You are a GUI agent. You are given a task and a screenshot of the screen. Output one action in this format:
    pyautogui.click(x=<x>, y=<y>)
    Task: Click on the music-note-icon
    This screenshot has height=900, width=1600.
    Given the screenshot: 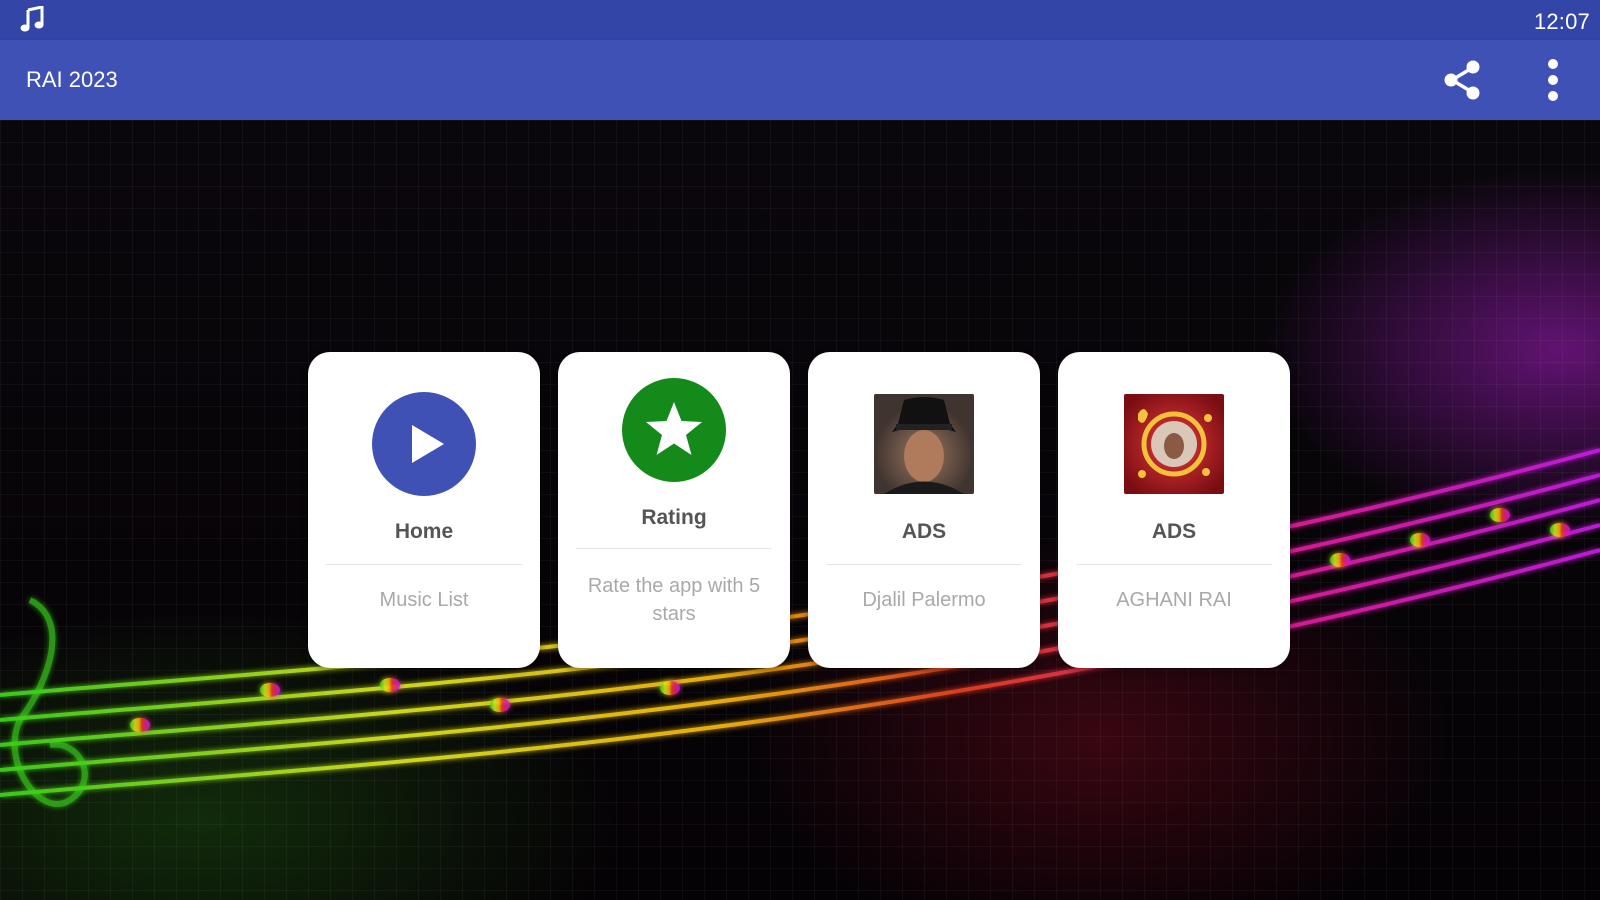 What is the action you would take?
    pyautogui.click(x=32, y=19)
    